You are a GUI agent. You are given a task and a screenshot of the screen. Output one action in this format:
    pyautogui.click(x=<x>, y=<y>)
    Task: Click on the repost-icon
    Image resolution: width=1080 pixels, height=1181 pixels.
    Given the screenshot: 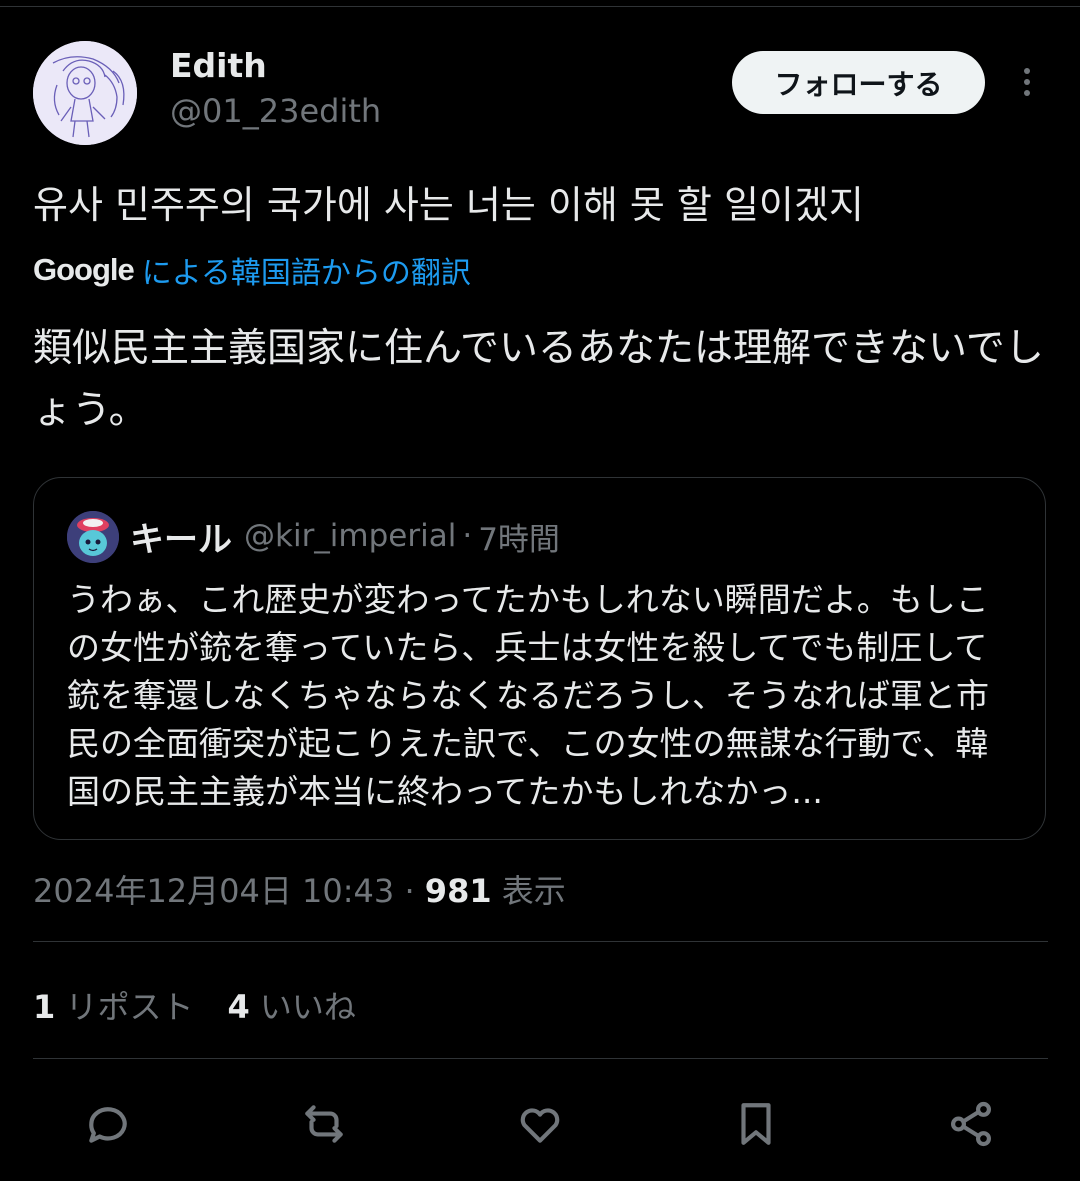 What is the action you would take?
    pyautogui.click(x=324, y=1124)
    